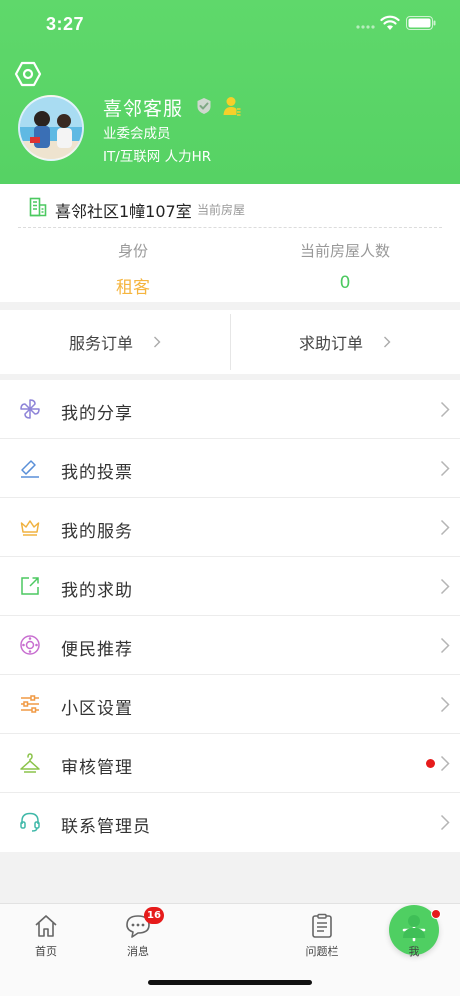 This screenshot has width=460, height=996. I want to click on owner-badge-icon, so click(232, 106).